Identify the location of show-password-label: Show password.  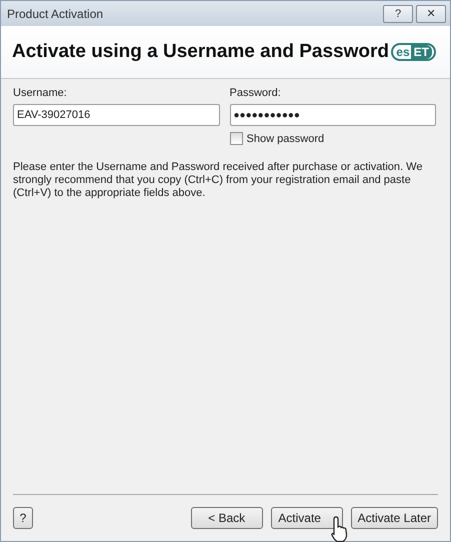
(285, 138).